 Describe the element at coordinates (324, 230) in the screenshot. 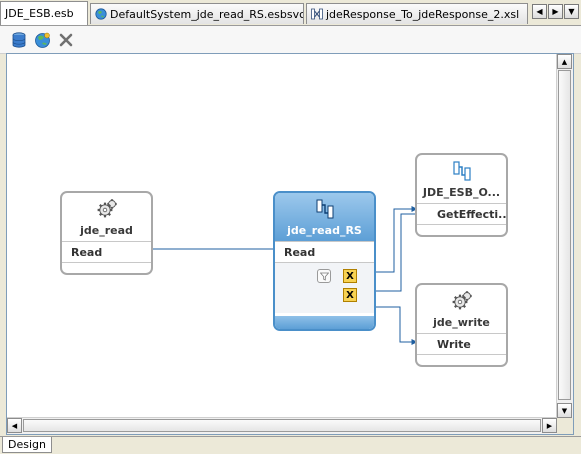

I see `node-title: jde_read_RS` at that location.